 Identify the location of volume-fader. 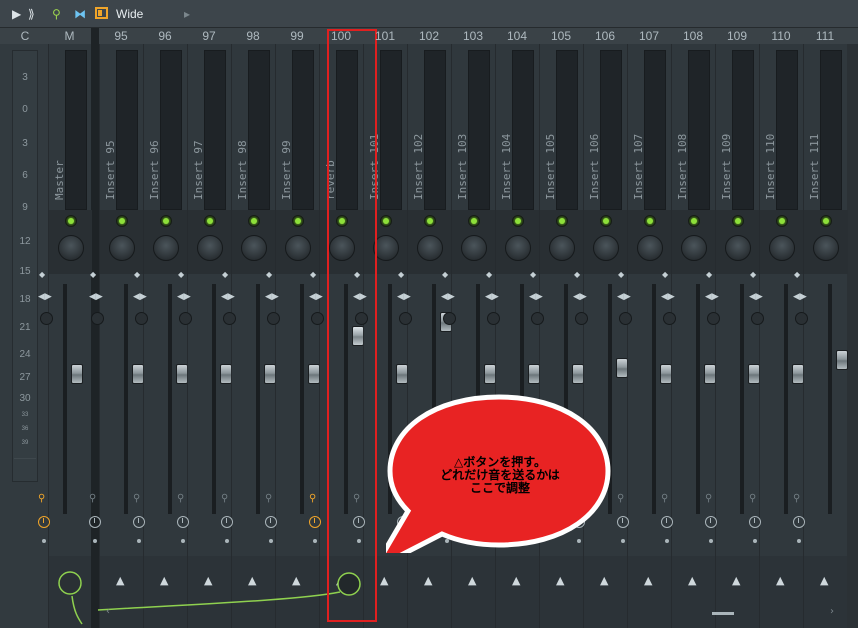
(77, 374).